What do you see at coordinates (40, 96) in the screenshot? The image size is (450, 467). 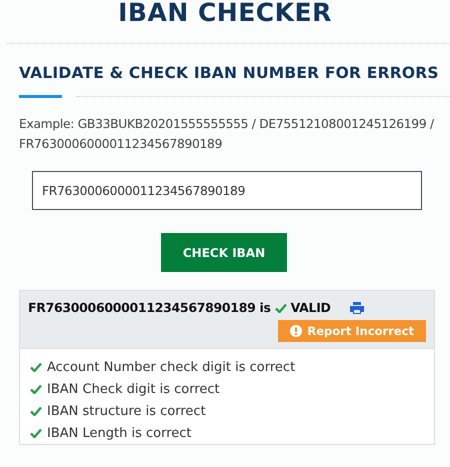 I see `heading-underline` at bounding box center [40, 96].